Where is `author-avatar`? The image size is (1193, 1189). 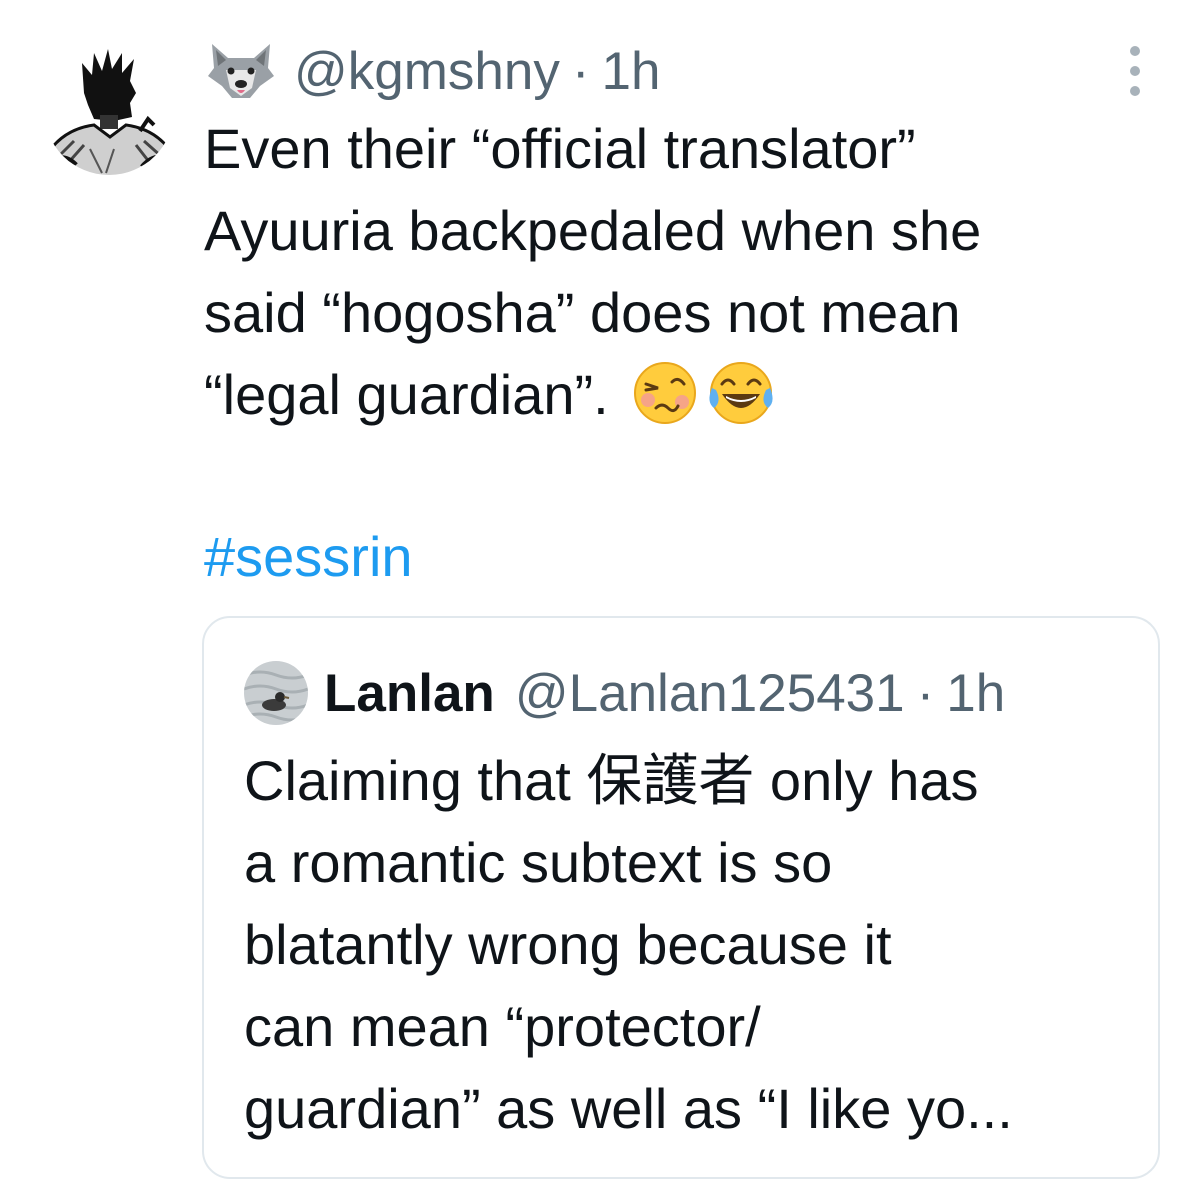 author-avatar is located at coordinates (109, 110).